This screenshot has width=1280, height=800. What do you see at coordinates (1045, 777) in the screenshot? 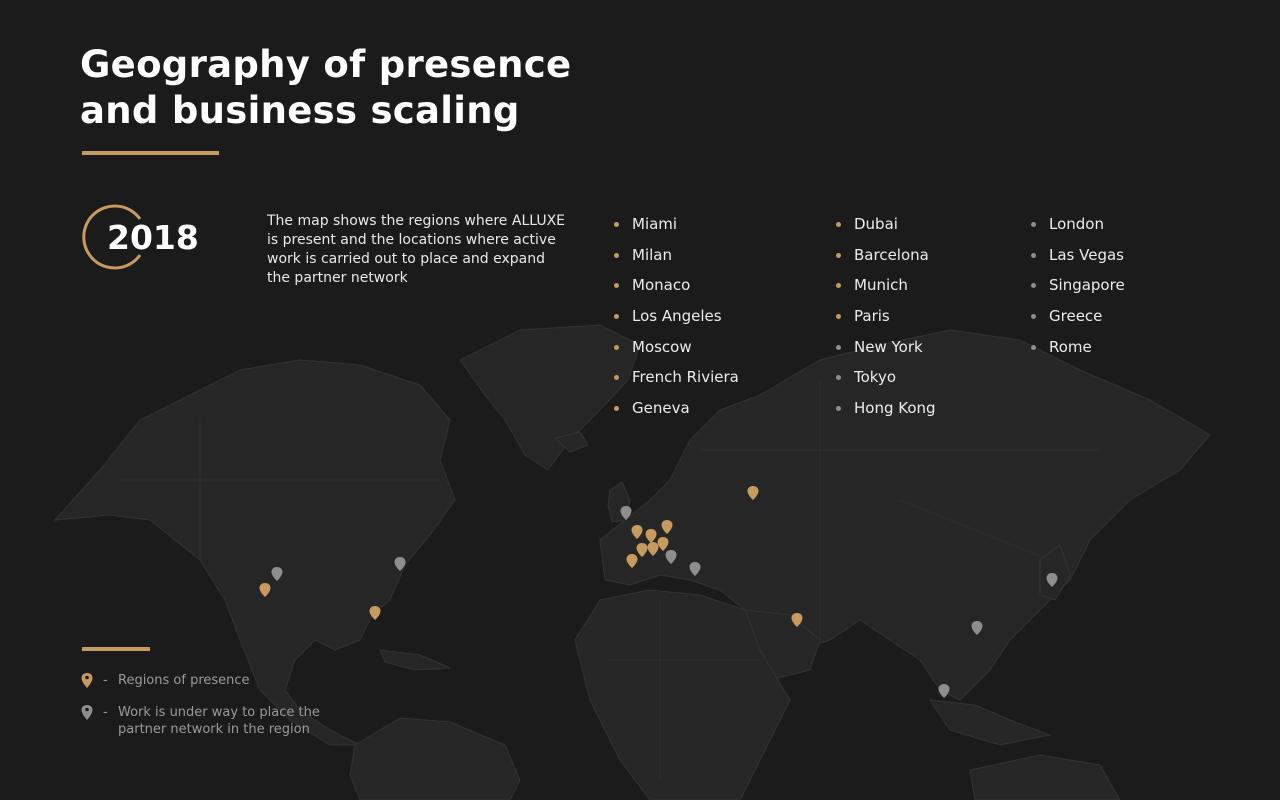
I see `australia-landmass` at bounding box center [1045, 777].